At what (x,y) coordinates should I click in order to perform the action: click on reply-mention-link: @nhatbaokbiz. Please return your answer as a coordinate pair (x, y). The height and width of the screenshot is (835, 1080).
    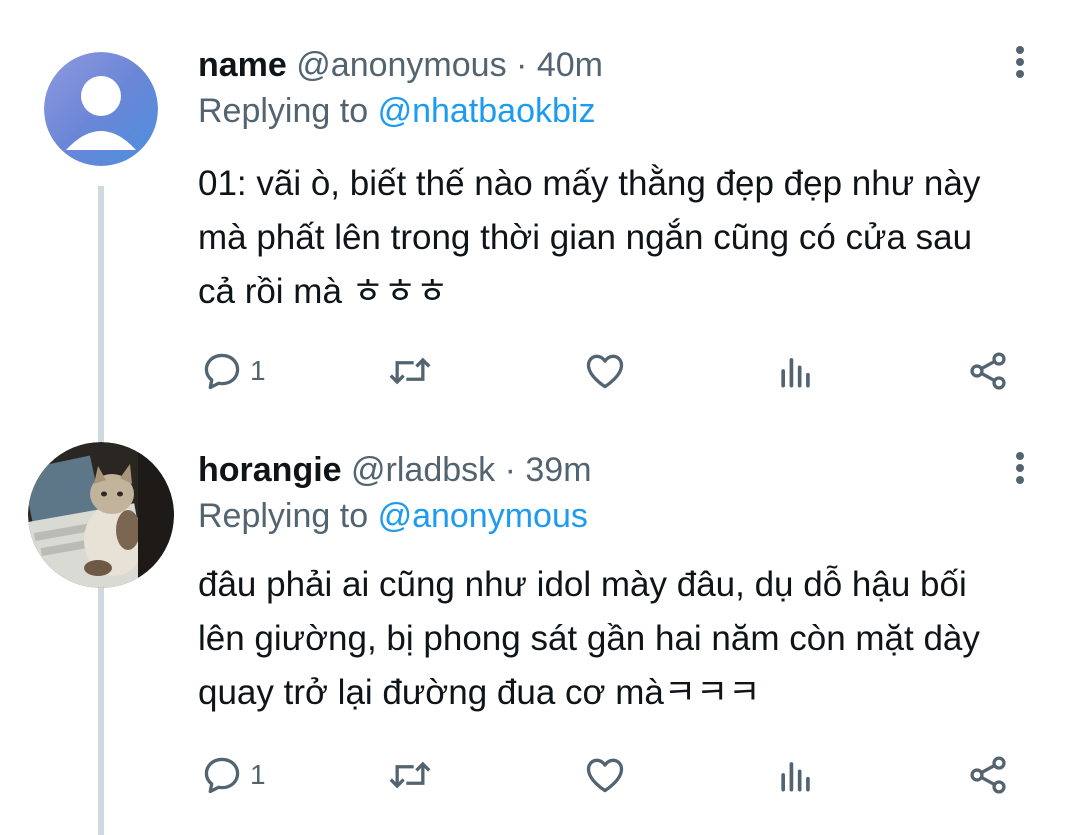
    Looking at the image, I should click on (487, 111).